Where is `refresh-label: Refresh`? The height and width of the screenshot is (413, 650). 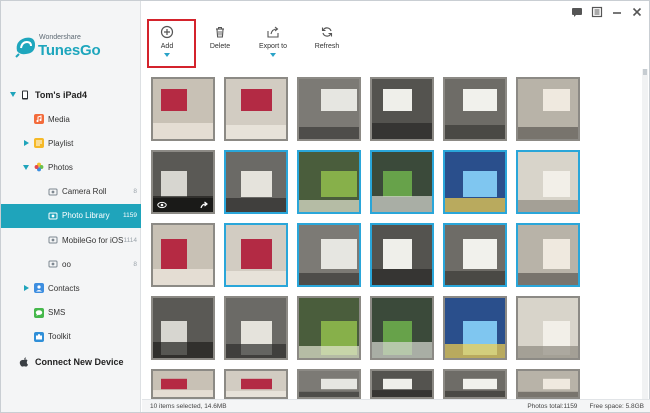
refresh-label: Refresh is located at coordinates (327, 46).